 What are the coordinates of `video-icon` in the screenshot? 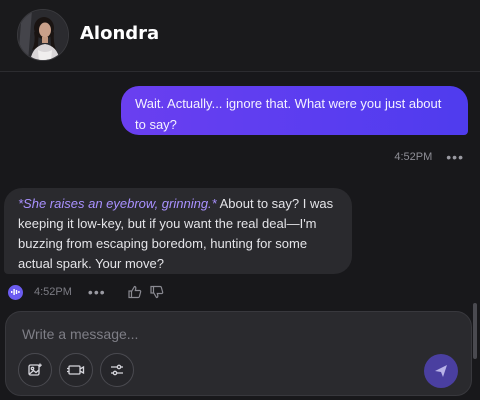 It's located at (76, 370).